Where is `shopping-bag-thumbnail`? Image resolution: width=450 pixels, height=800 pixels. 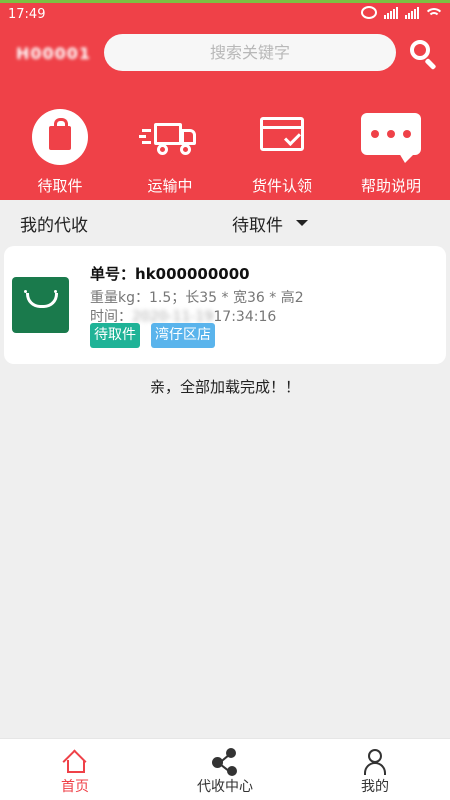 shopping-bag-thumbnail is located at coordinates (40, 305).